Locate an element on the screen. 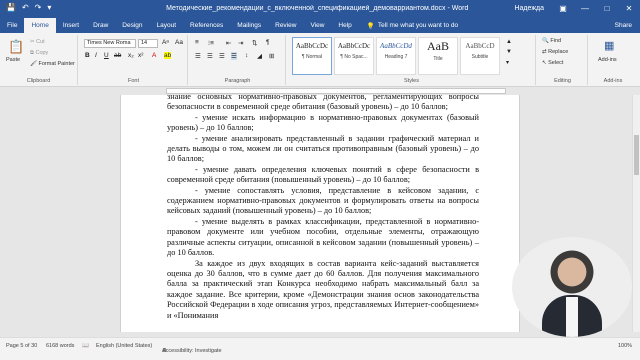 Image resolution: width=640 pixels, height=360 pixels. cut-button: ✂ Cut is located at coordinates (37, 42).